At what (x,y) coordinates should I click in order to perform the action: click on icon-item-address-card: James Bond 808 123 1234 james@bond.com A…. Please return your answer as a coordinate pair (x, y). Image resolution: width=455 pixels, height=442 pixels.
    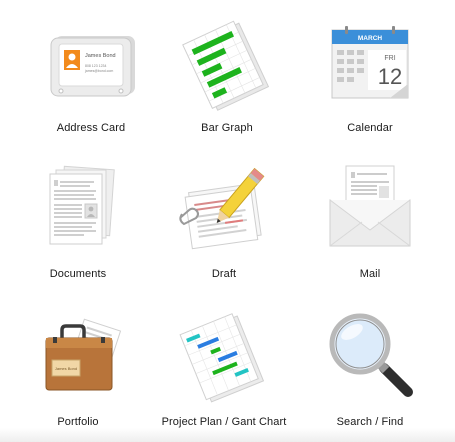
    Looking at the image, I should click on (91, 76).